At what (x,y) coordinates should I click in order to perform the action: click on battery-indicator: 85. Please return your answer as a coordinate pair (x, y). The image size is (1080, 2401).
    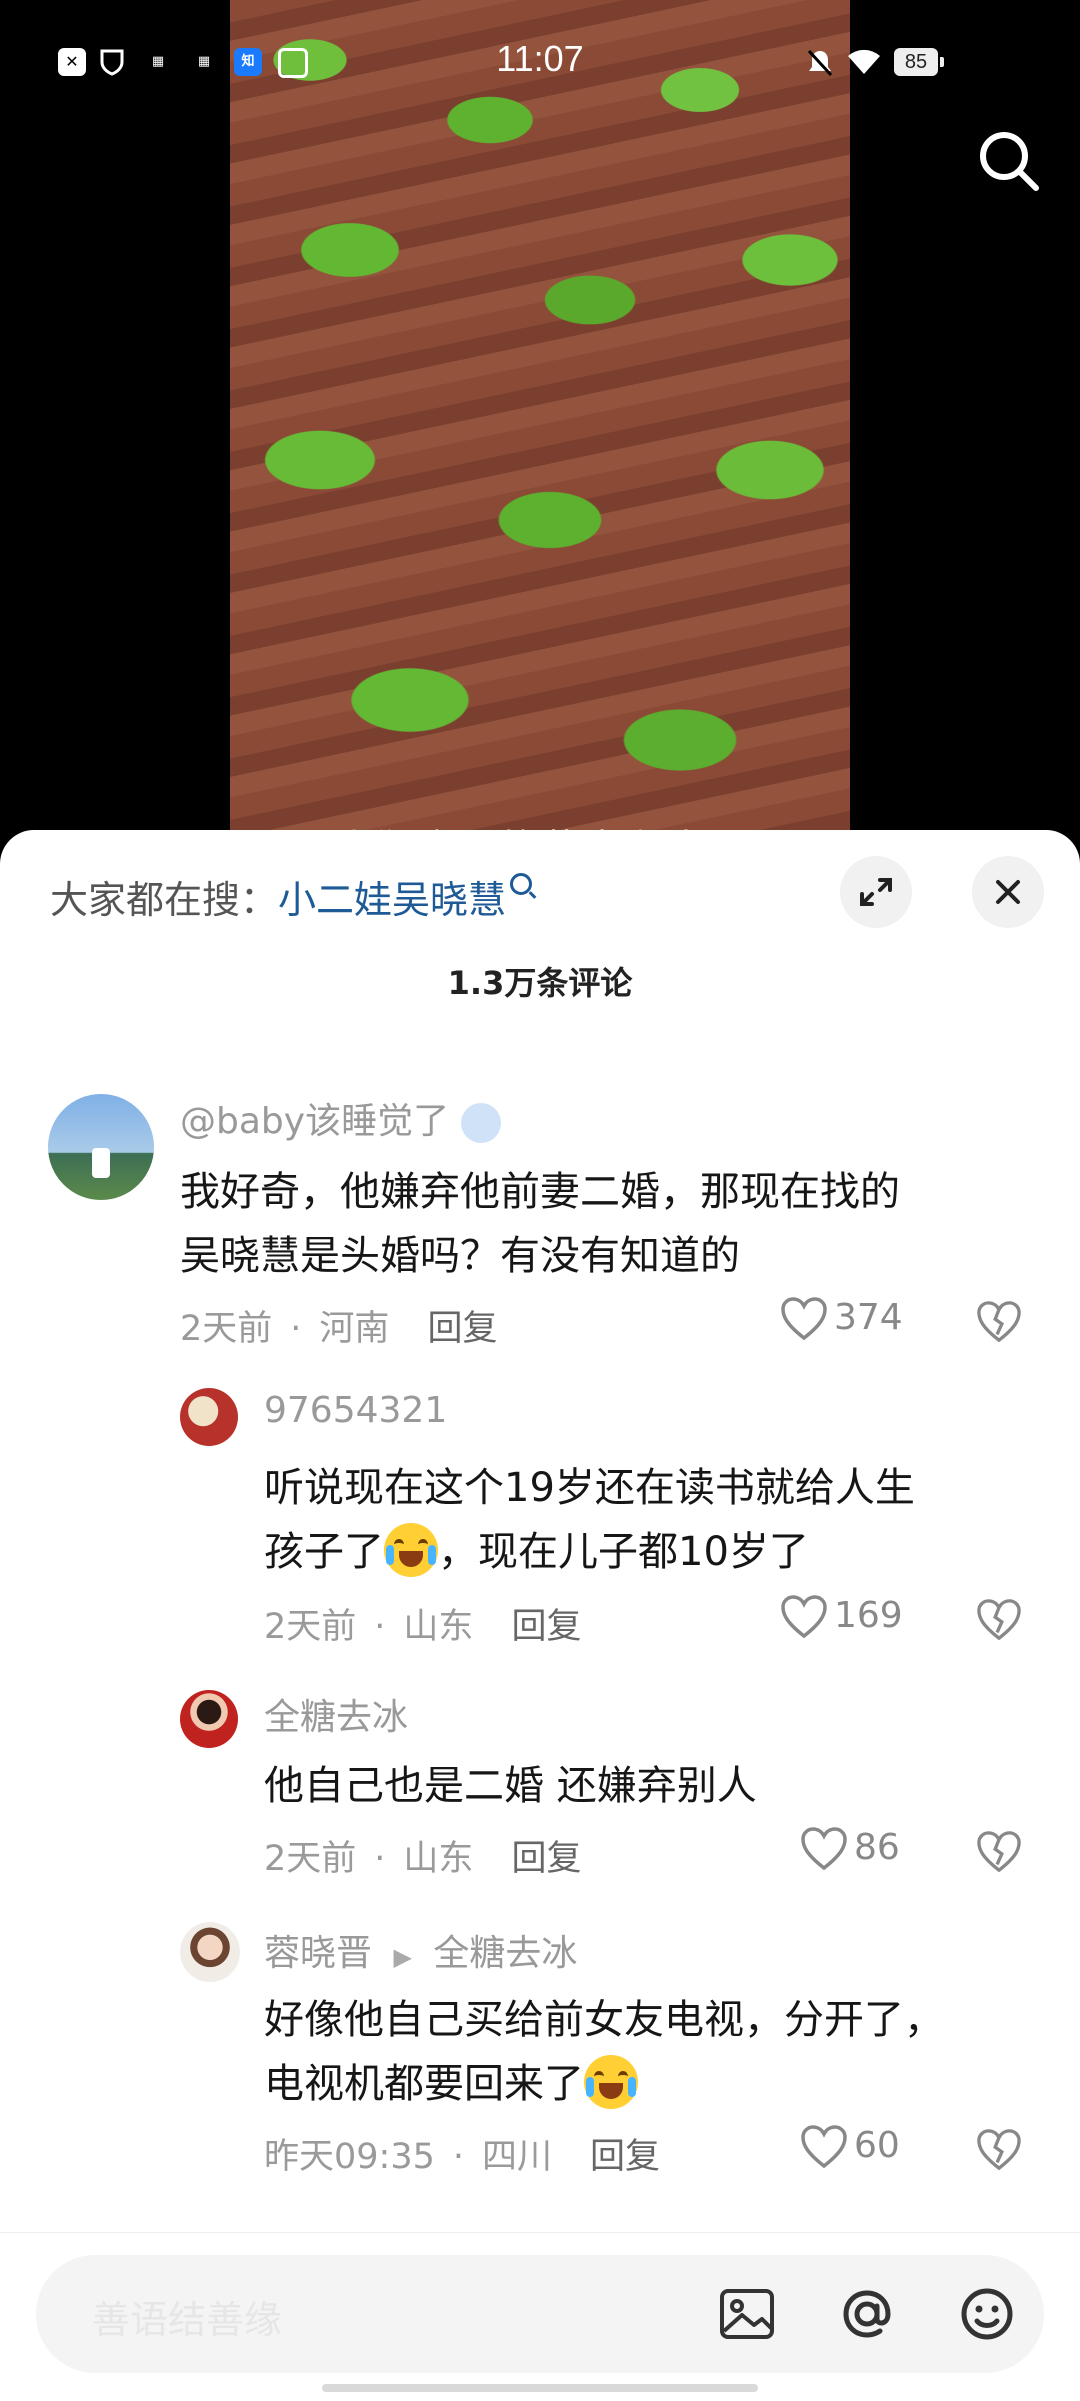
    Looking at the image, I should click on (919, 62).